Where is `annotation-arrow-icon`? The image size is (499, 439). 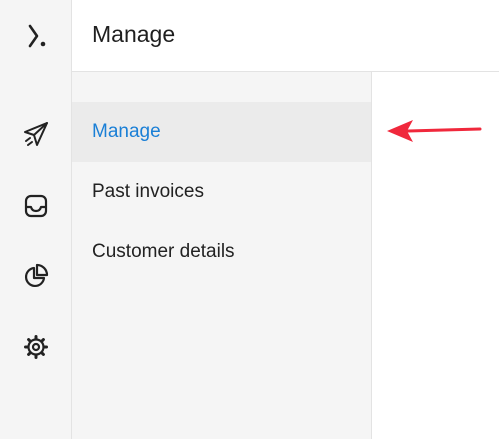 annotation-arrow-icon is located at coordinates (434, 131).